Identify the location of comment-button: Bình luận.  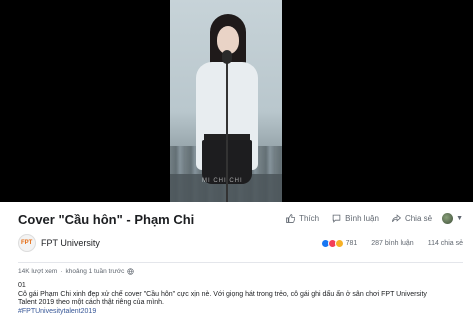
(355, 218).